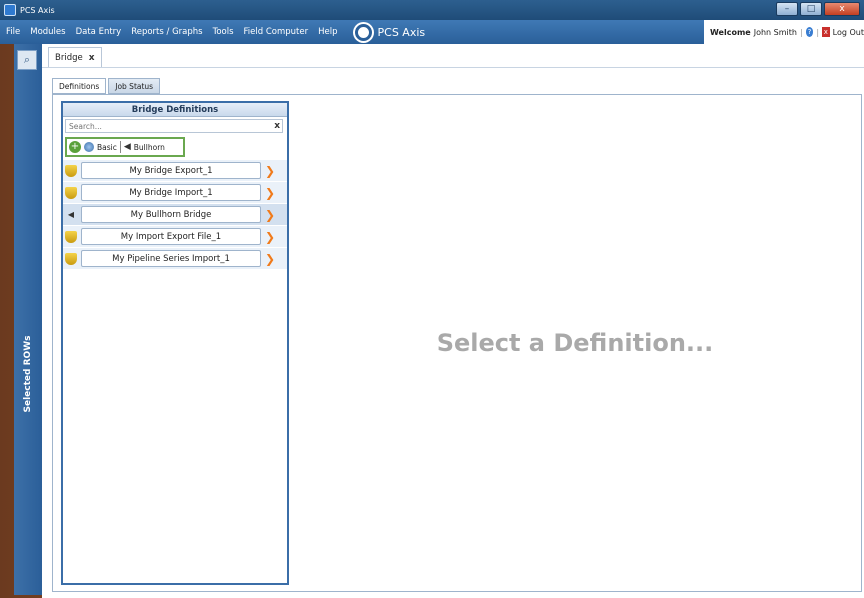 Image resolution: width=864 pixels, height=598 pixels. I want to click on welcome-area: Welcome John Smith | ? | x Log Out, so click(784, 32).